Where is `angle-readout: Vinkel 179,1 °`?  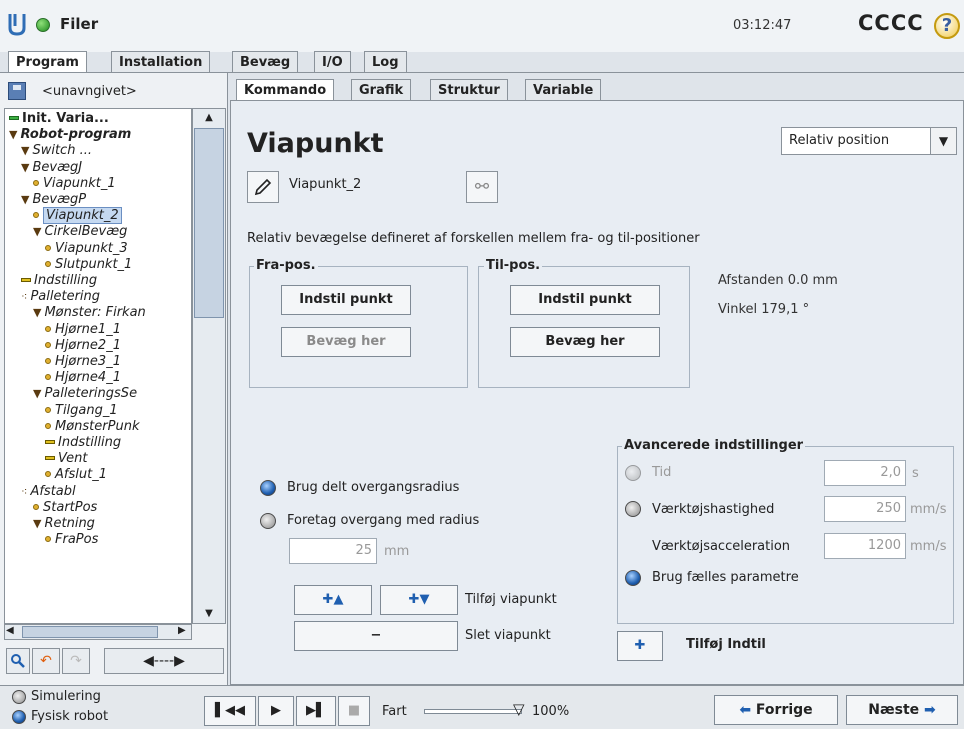 angle-readout: Vinkel 179,1 ° is located at coordinates (764, 309).